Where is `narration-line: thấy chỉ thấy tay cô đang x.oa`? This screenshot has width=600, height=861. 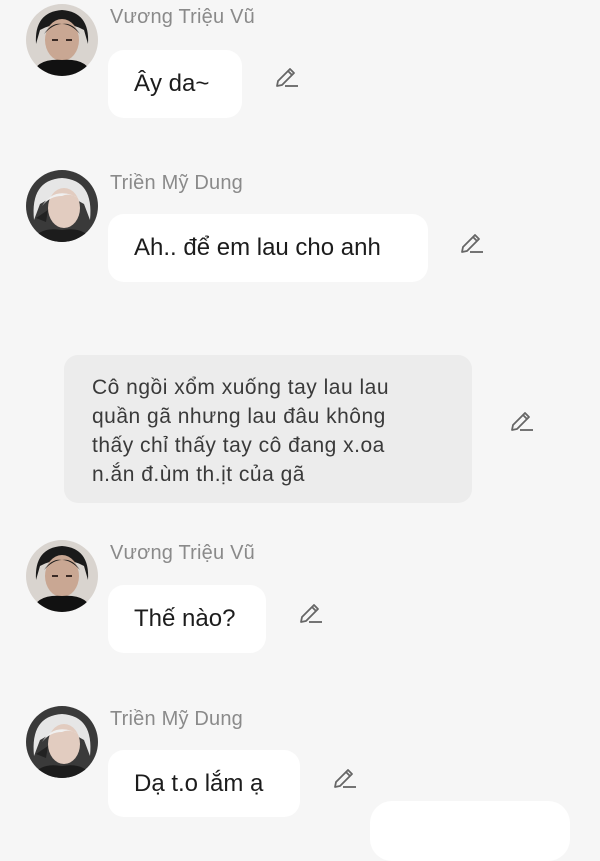 narration-line: thấy chỉ thấy tay cô đang x.oa is located at coordinates (238, 445).